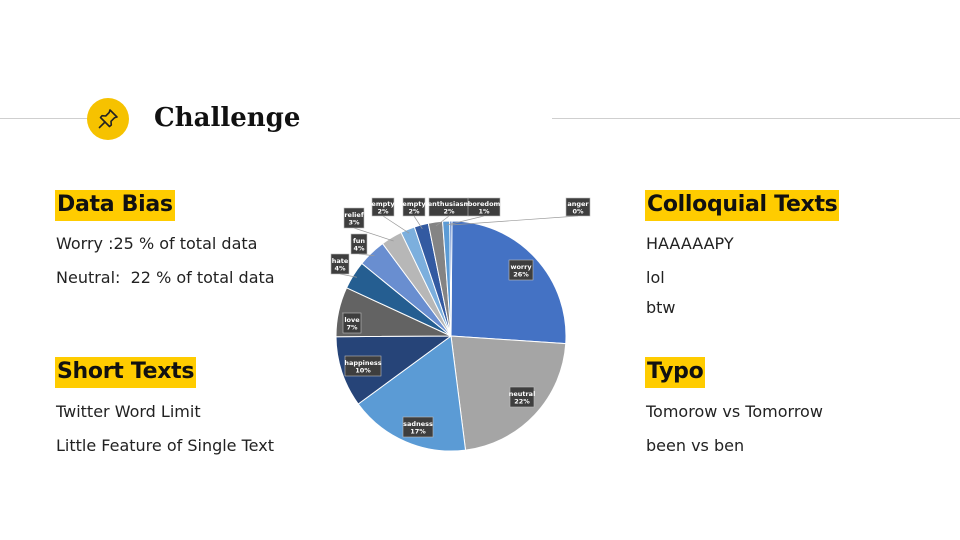 This screenshot has height=540, width=960. Describe the element at coordinates (521, 275) in the screenshot. I see `slice-percent-label: 26%` at that location.